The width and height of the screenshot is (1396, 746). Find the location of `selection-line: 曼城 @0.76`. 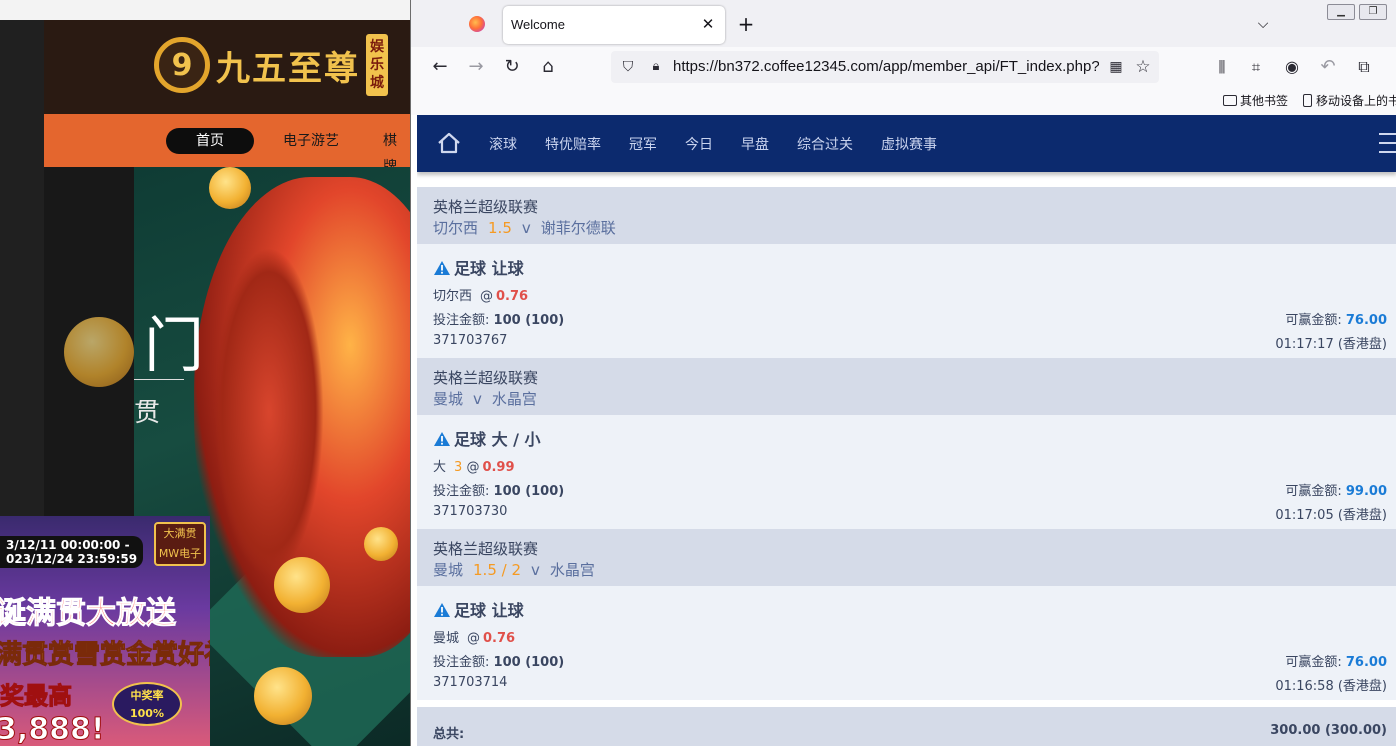

selection-line: 曼城 @0.76 is located at coordinates (474, 636).